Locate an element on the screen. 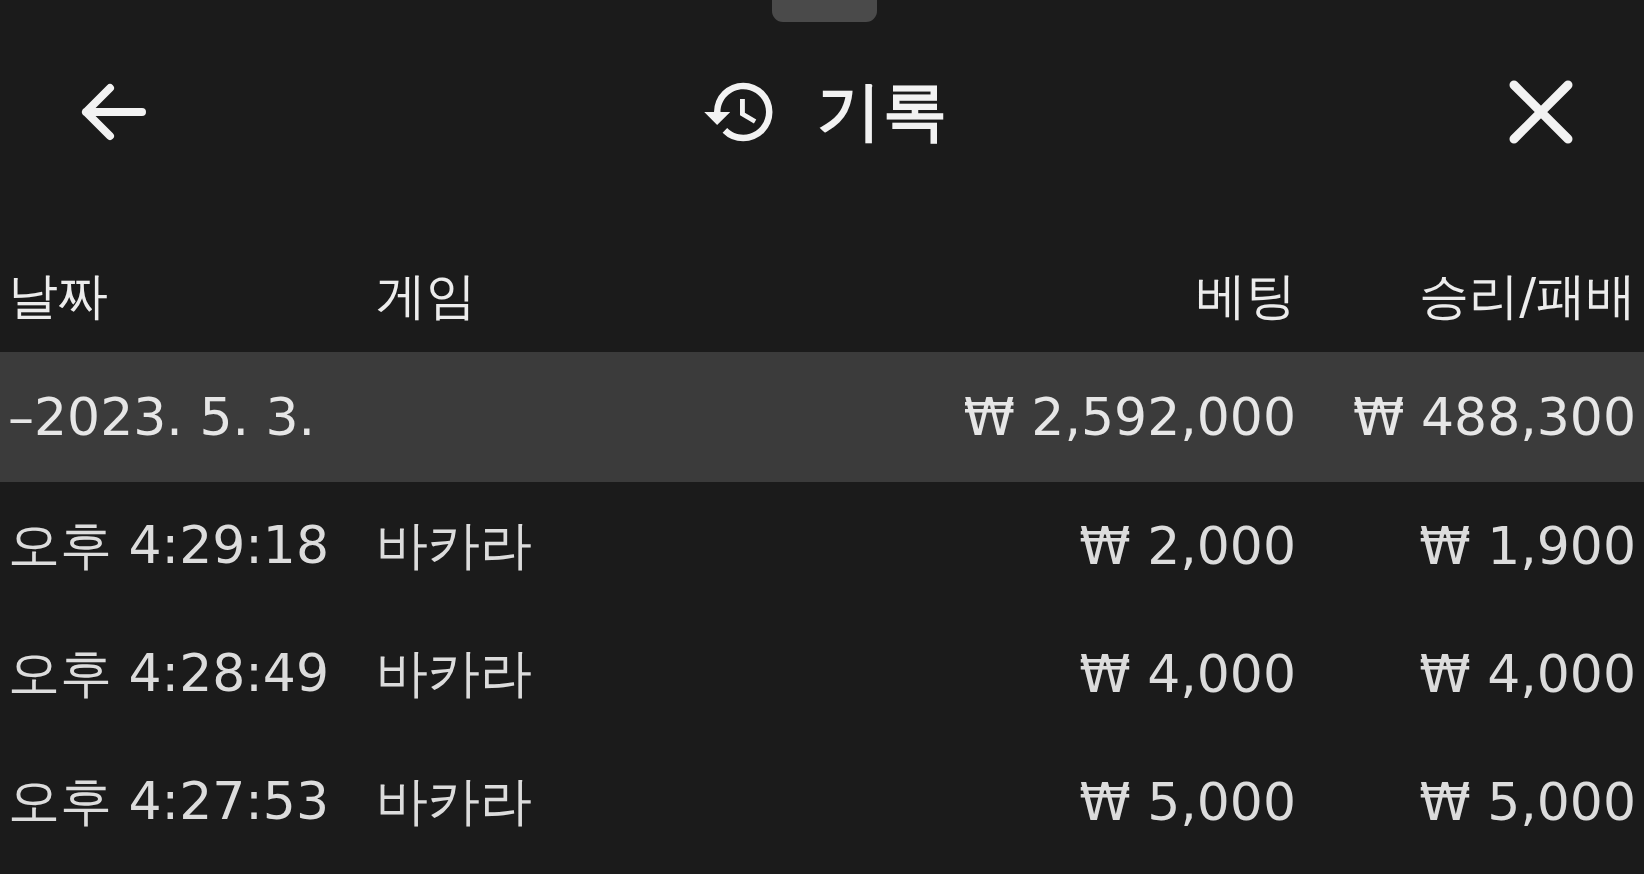 This screenshot has width=1644, height=874. close-icon is located at coordinates (1541, 111).